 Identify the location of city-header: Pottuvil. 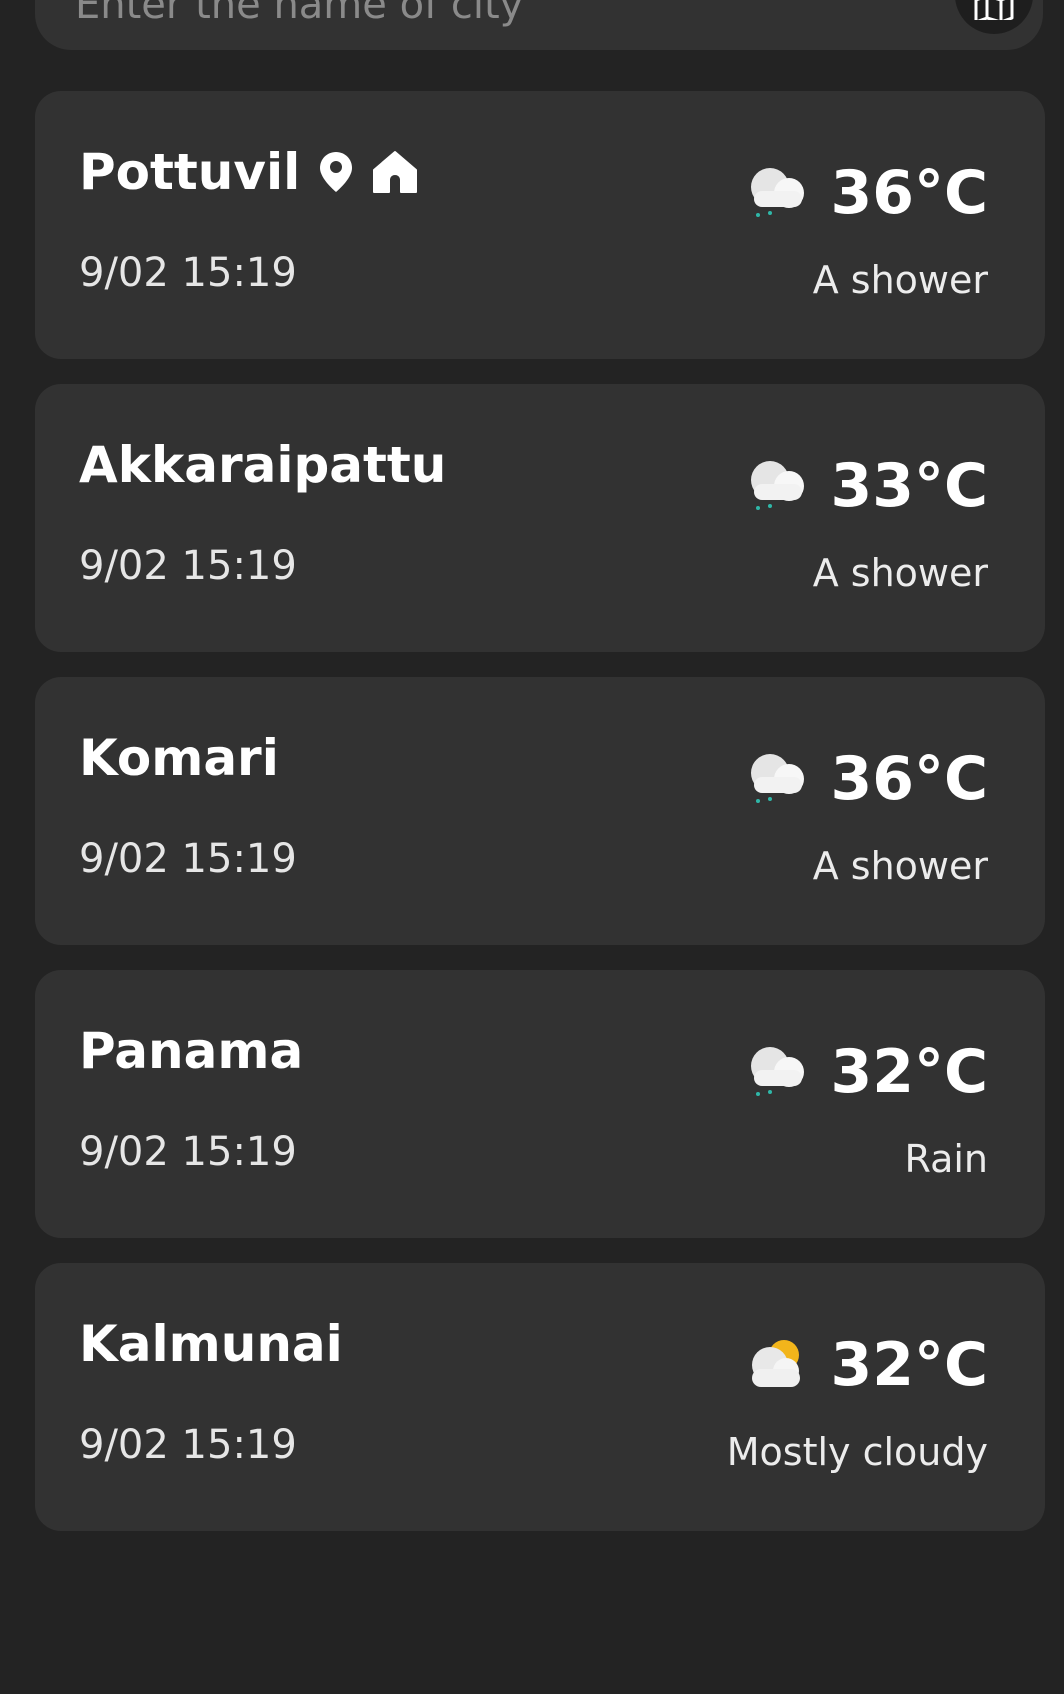
(248, 172).